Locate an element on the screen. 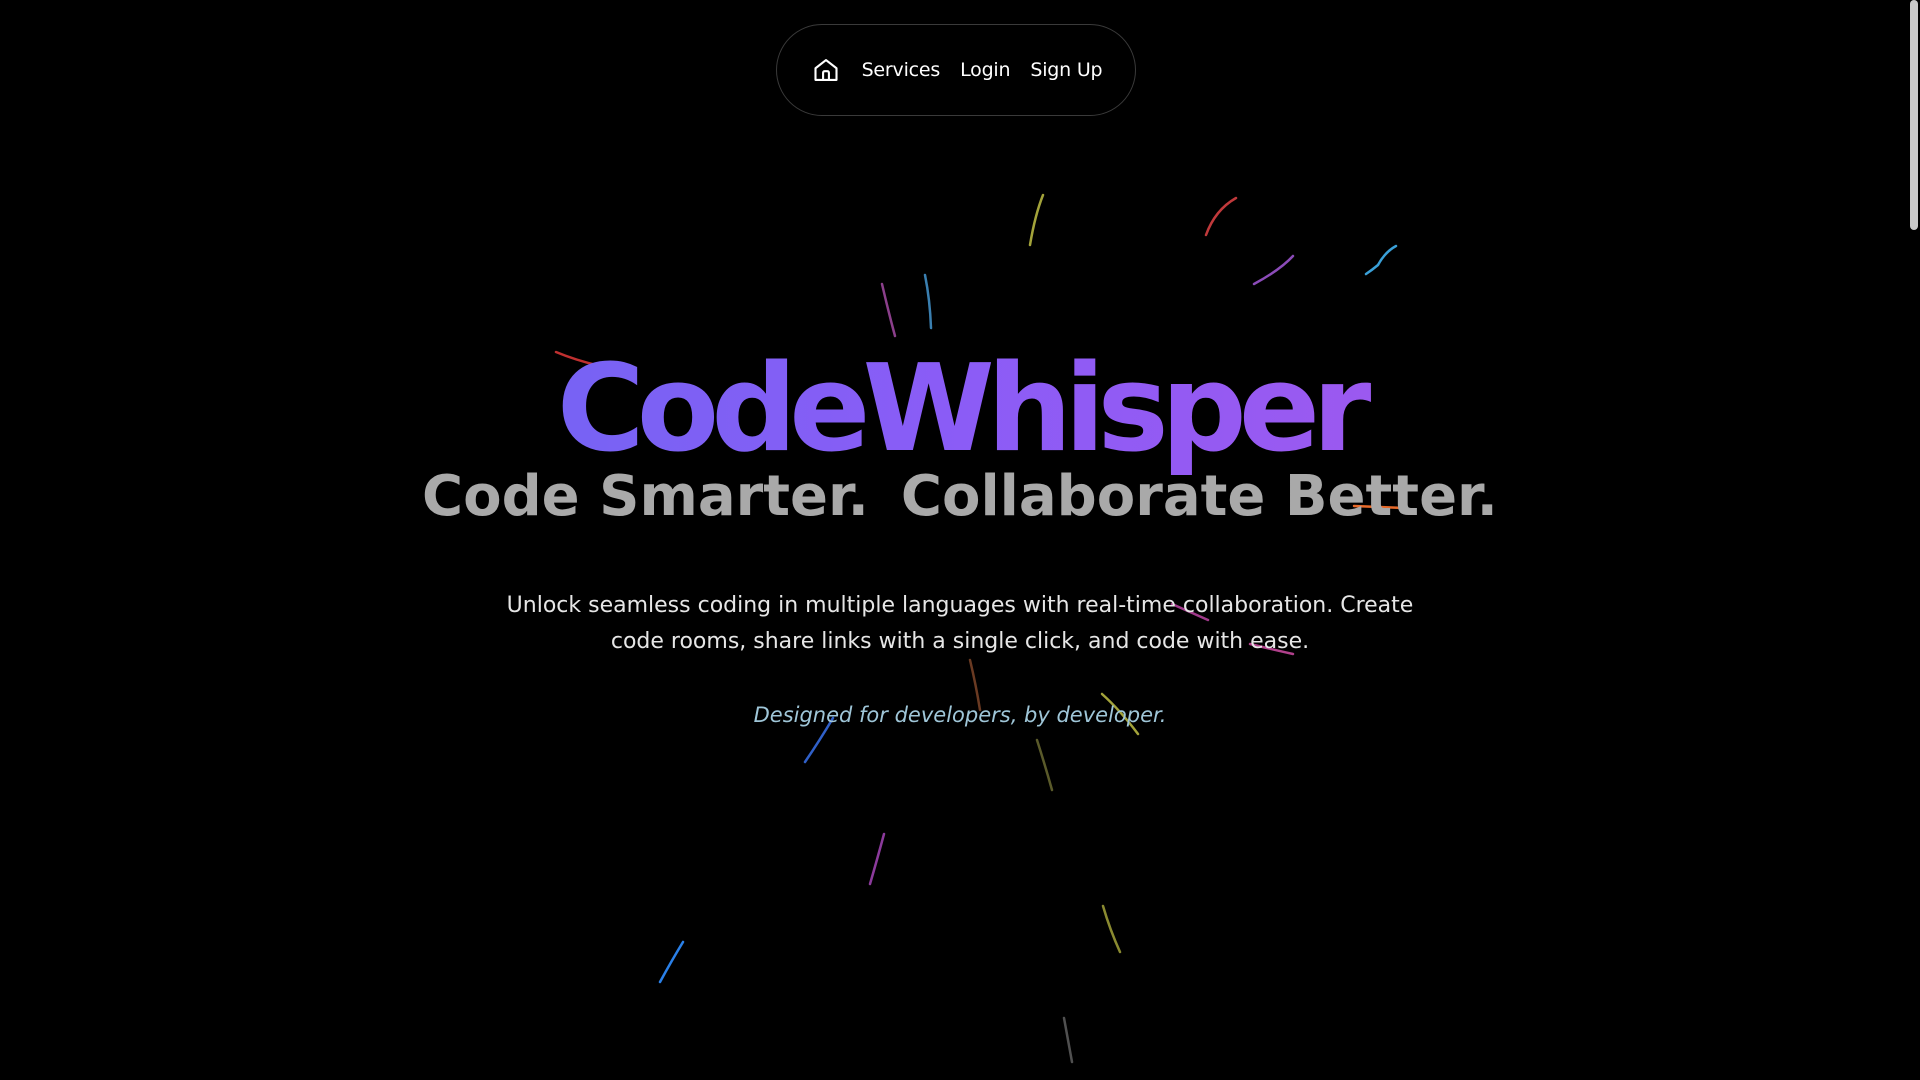  scrollbar-thumb is located at coordinates (1914, 115).